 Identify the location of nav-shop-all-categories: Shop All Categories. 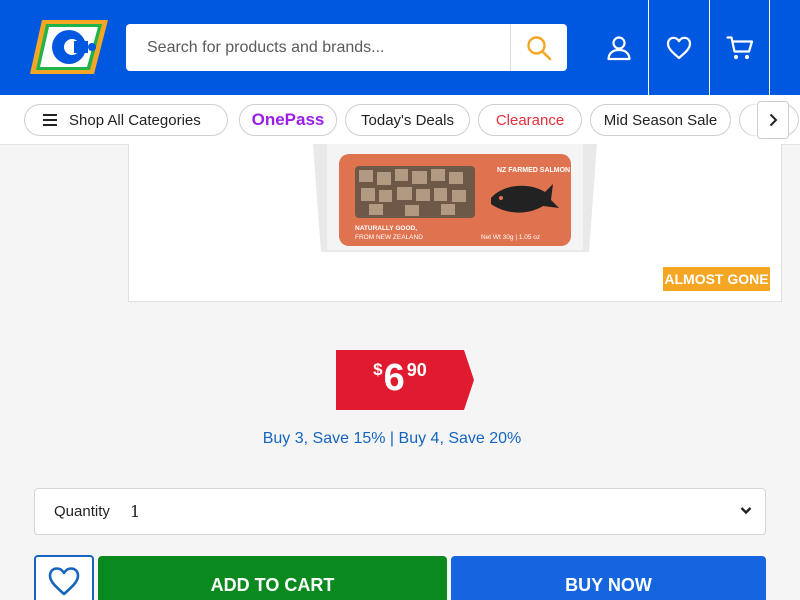
(126, 120).